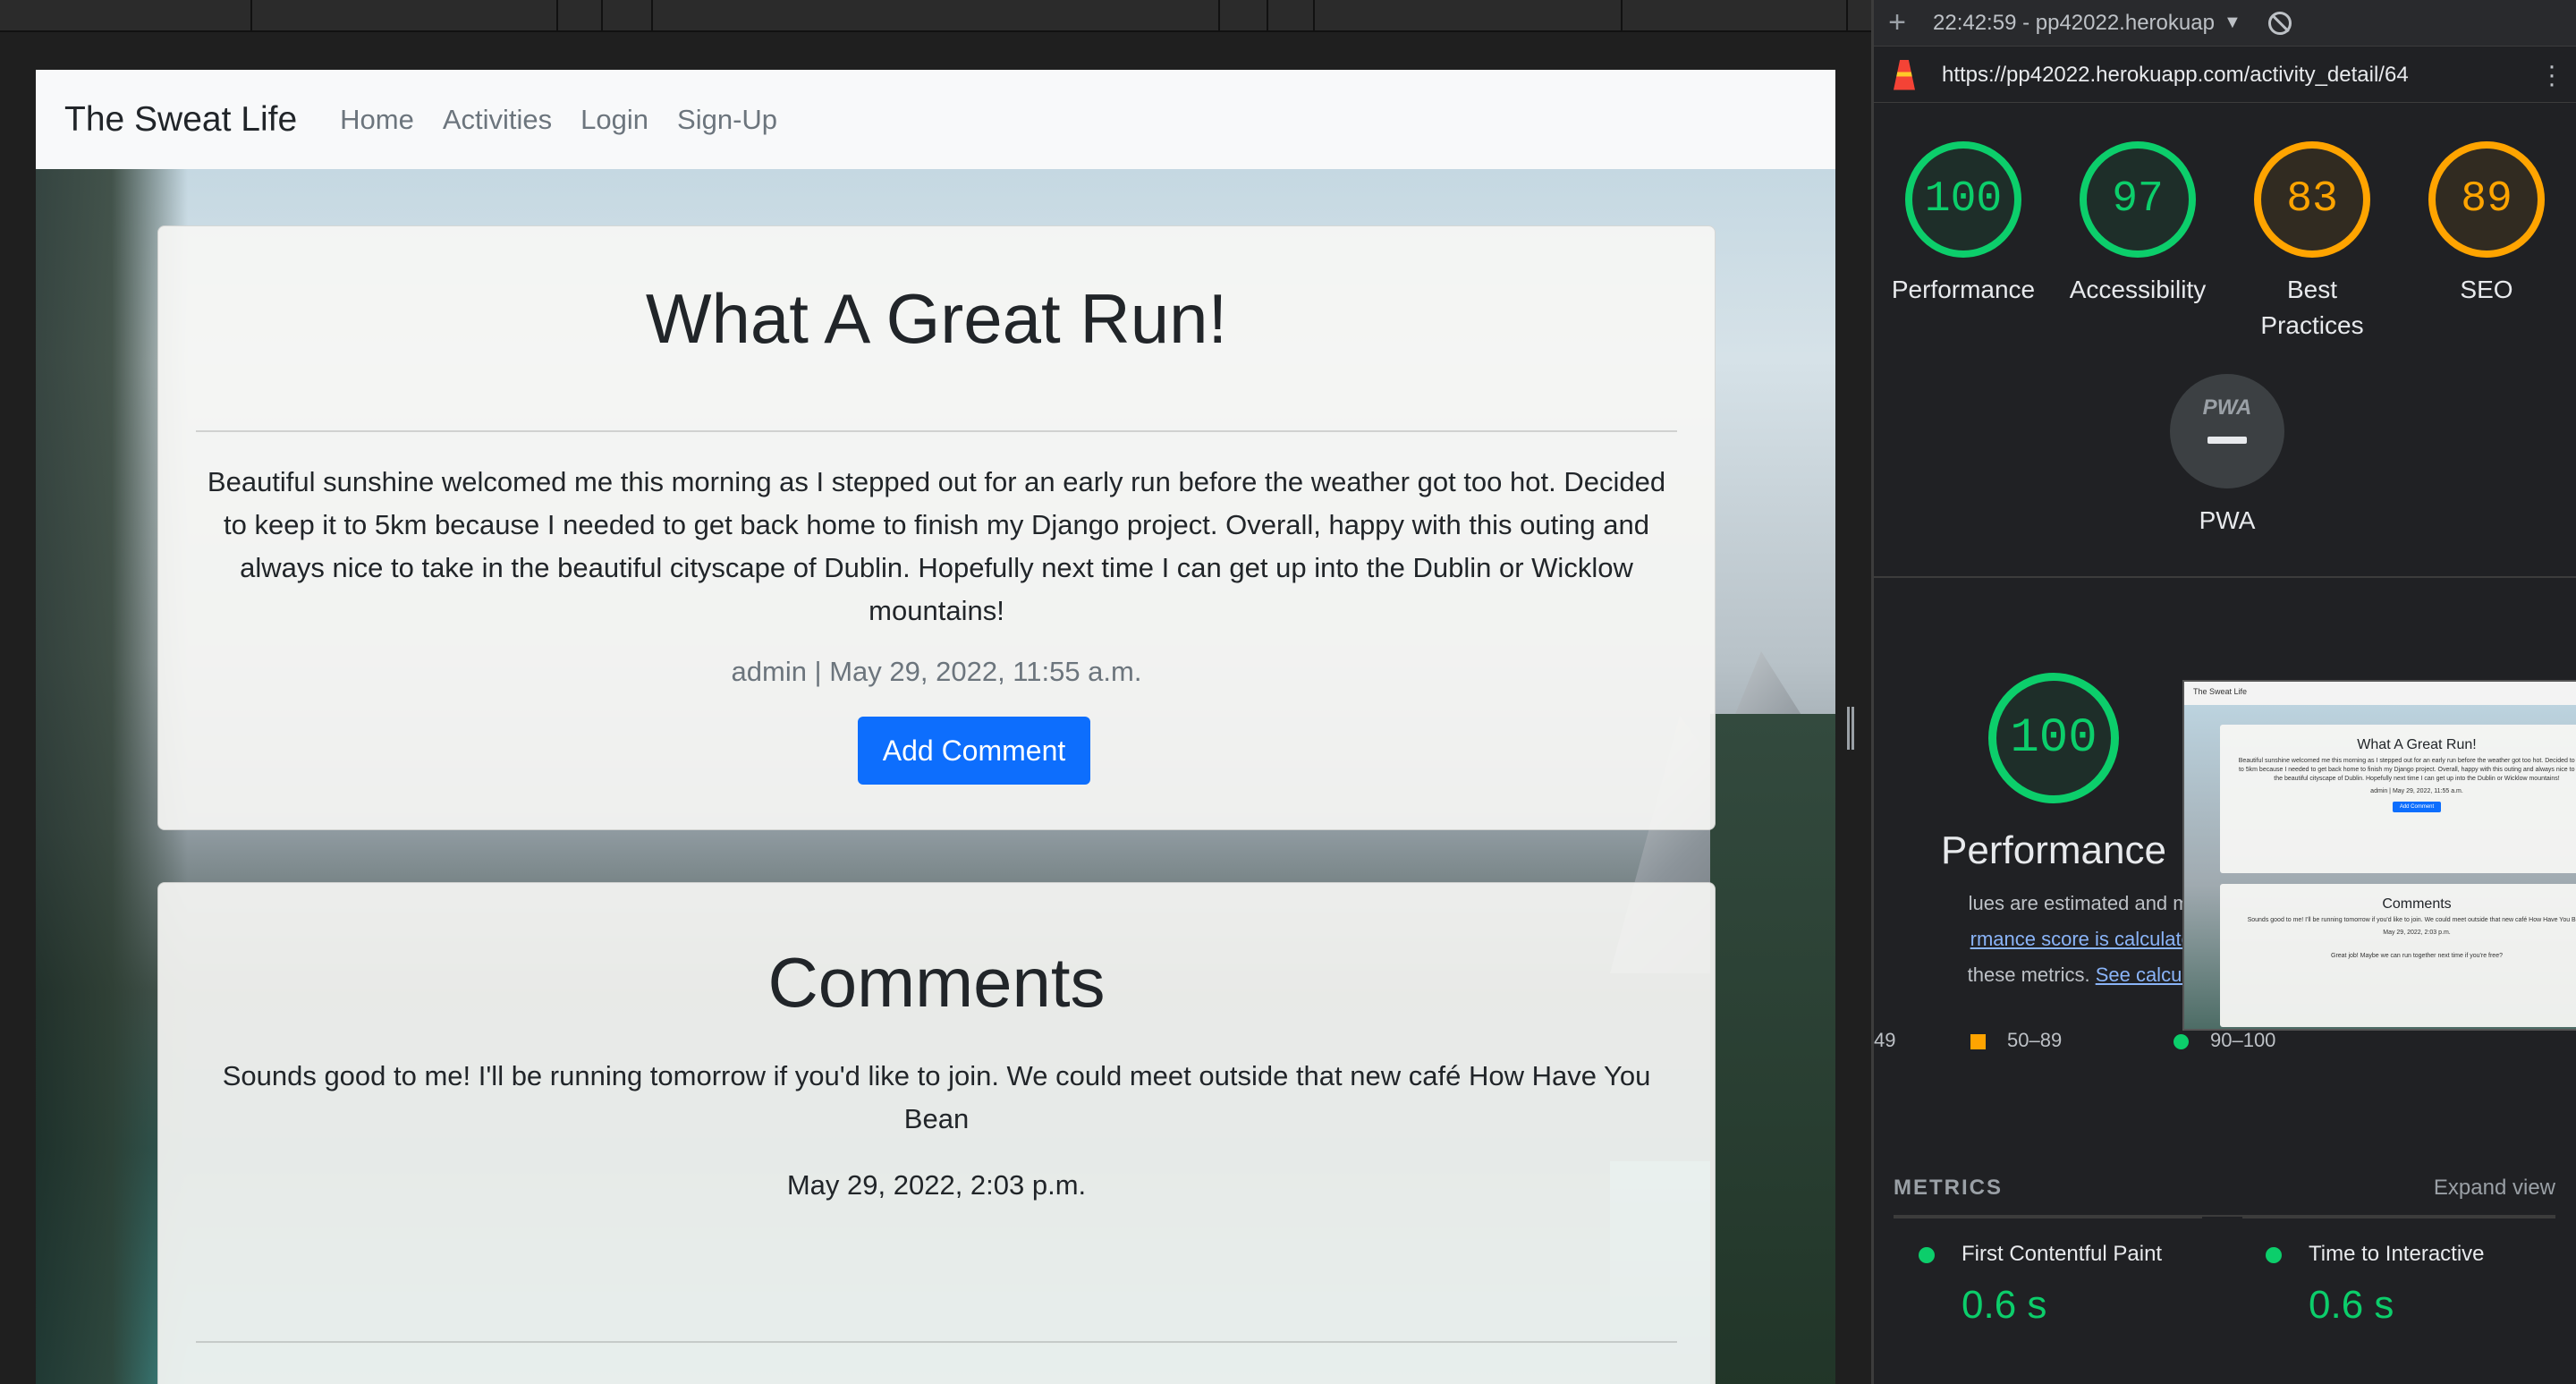  I want to click on legend-average: 50–89, so click(2016, 1040).